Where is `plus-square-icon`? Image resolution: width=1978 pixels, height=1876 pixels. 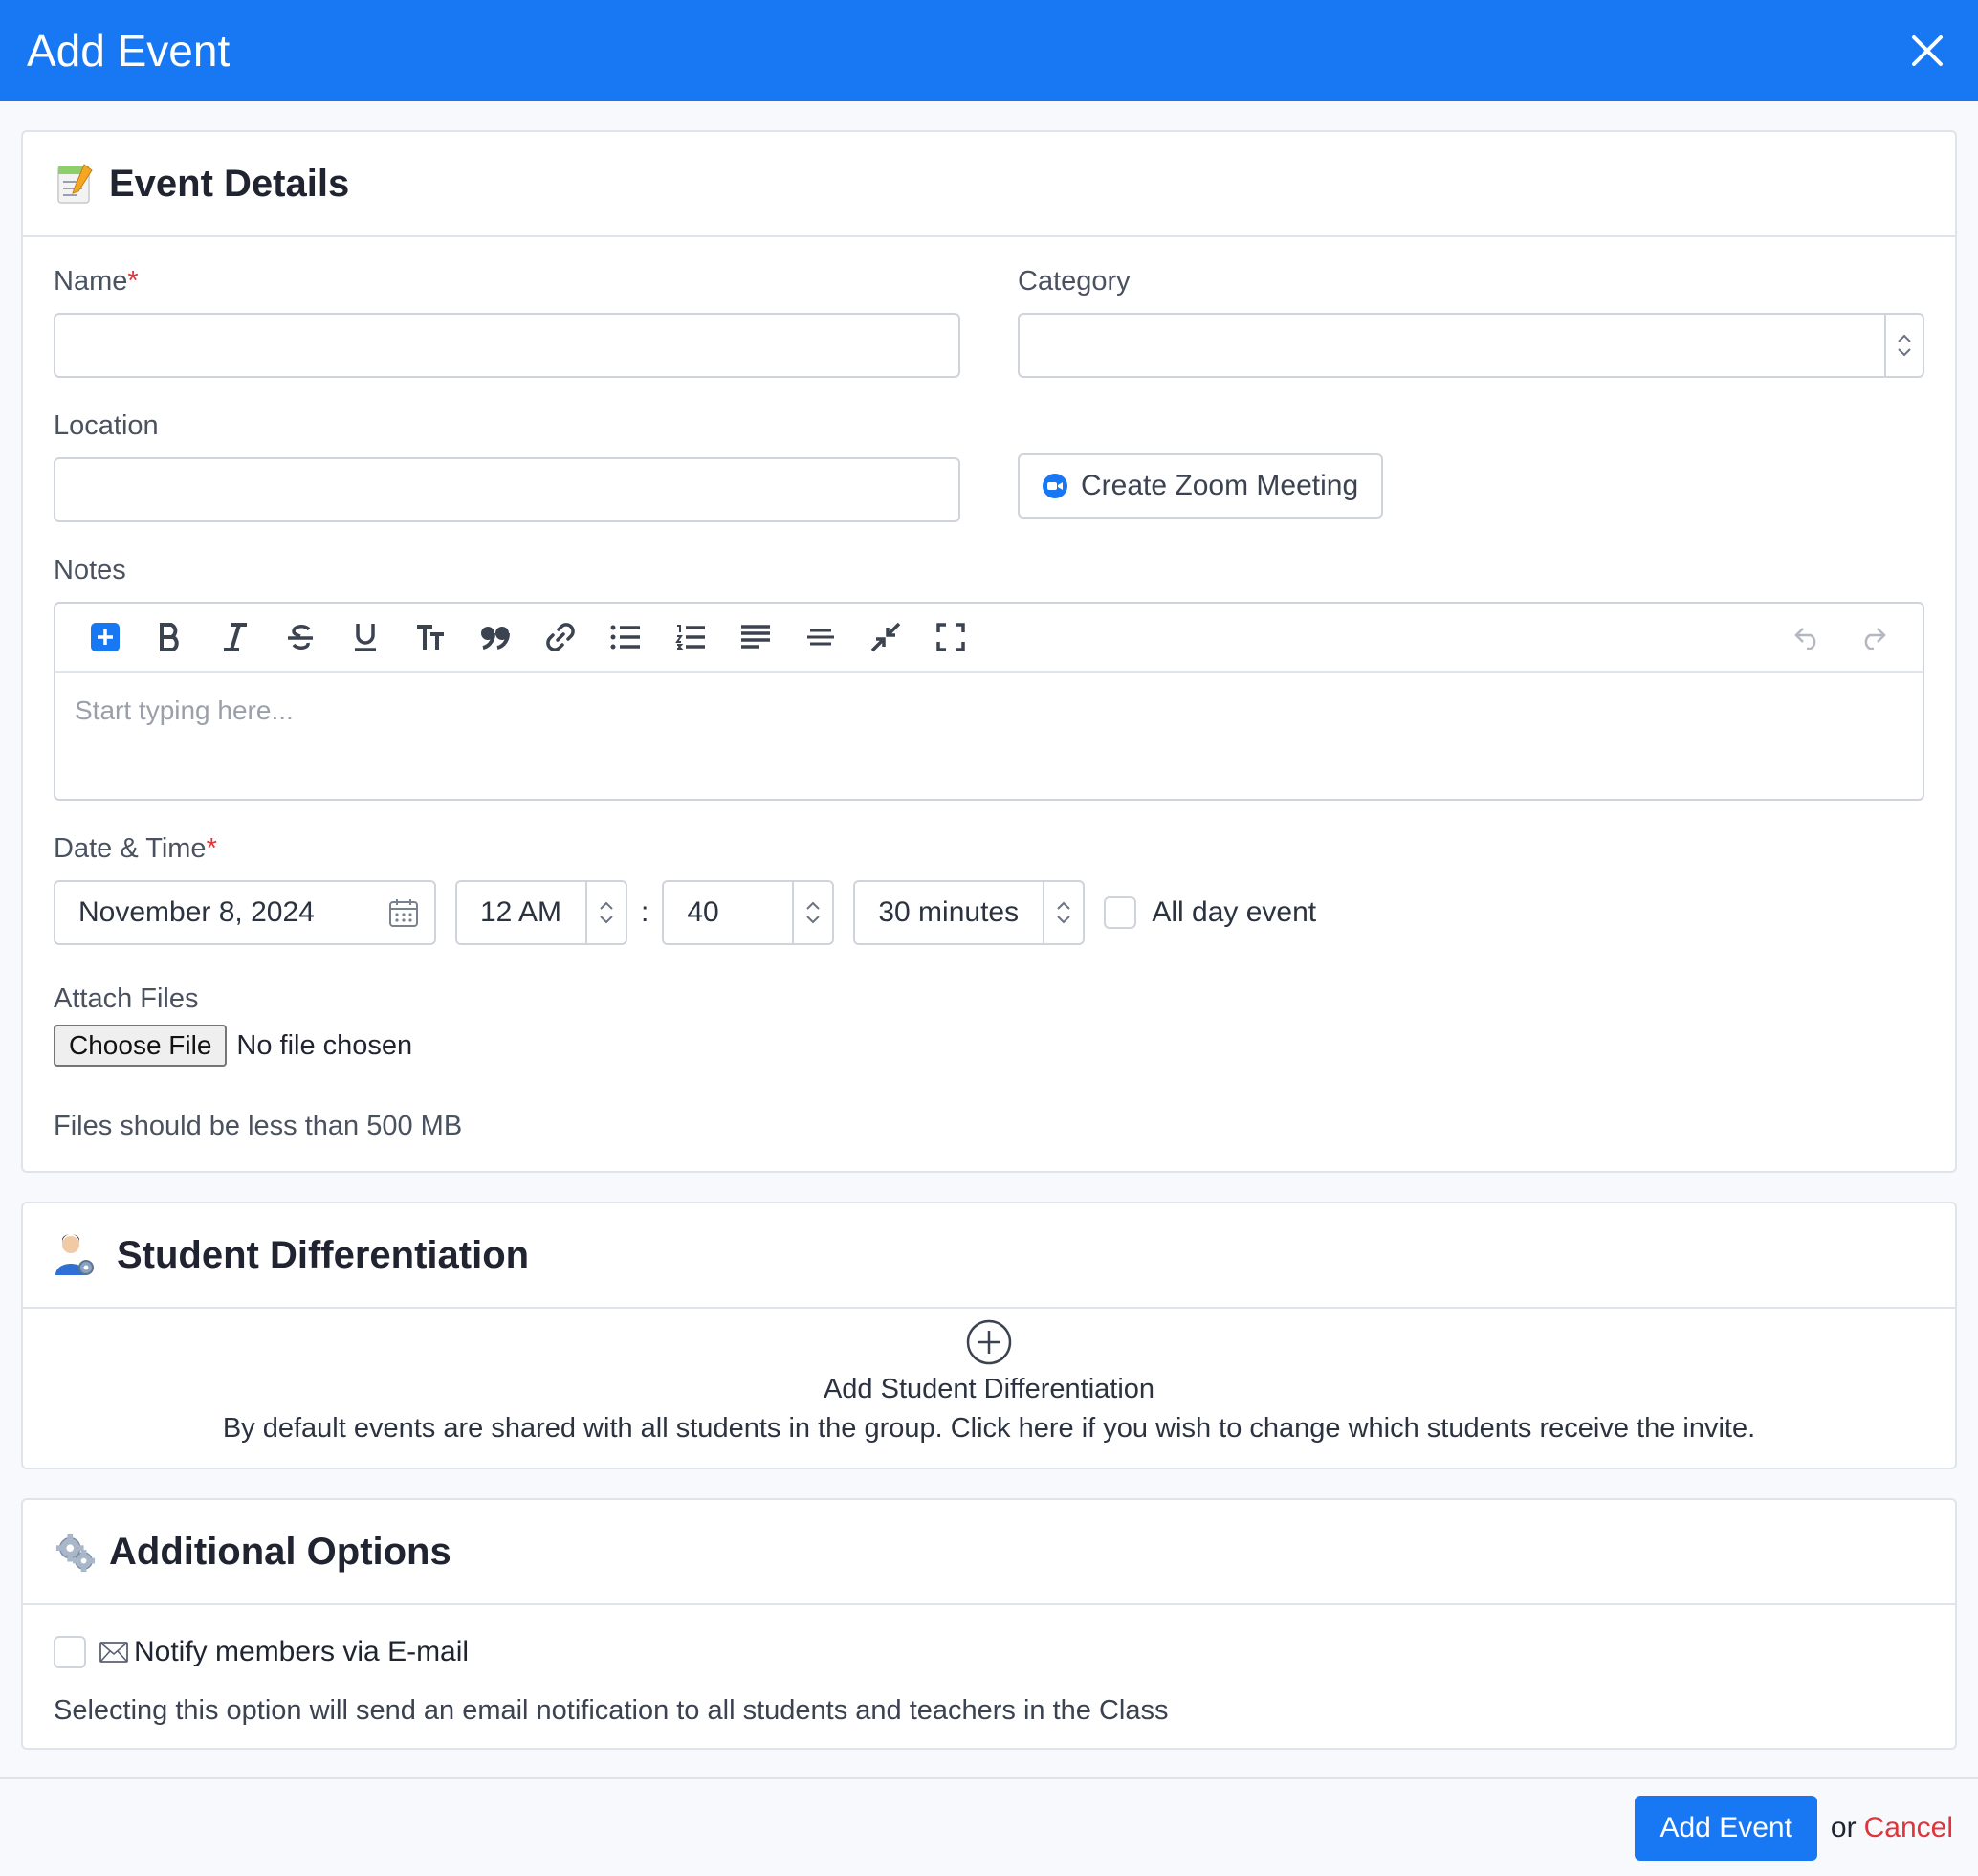 plus-square-icon is located at coordinates (105, 637).